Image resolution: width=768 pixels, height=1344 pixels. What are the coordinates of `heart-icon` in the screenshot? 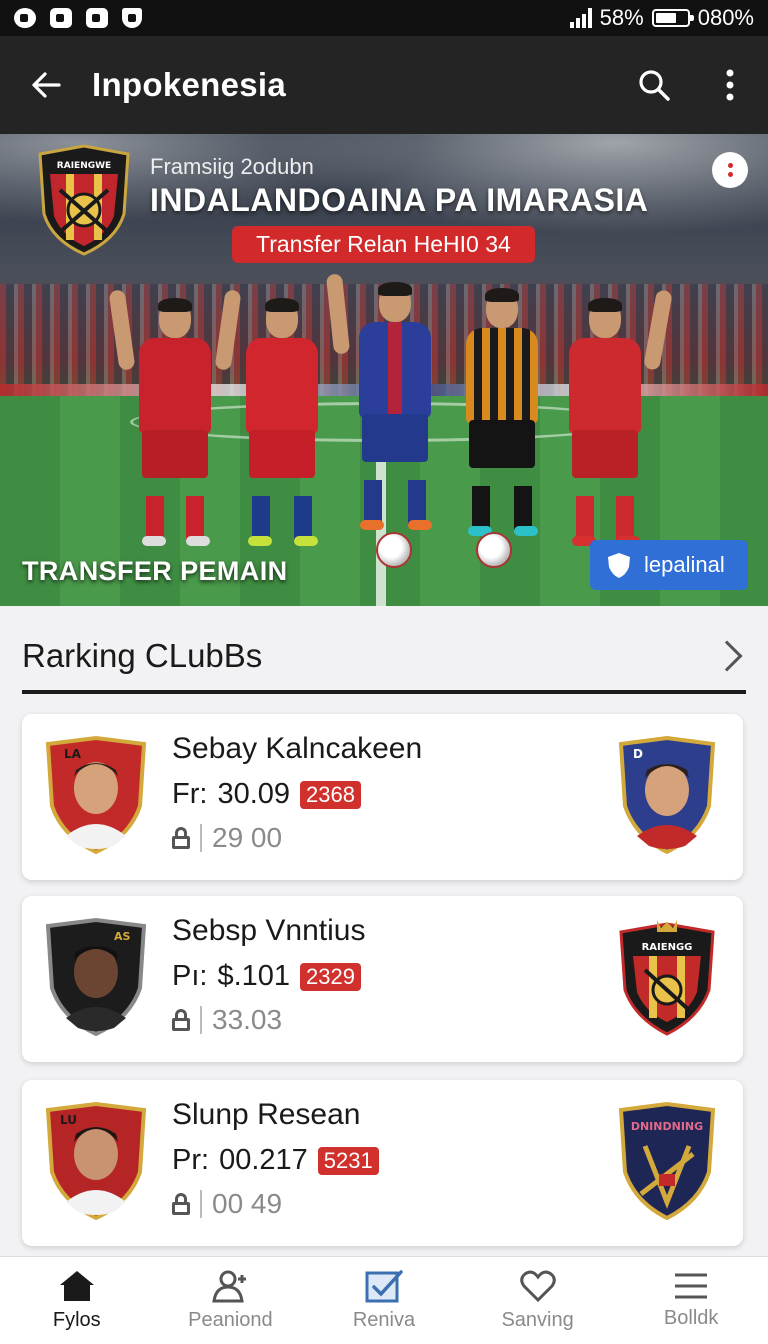 It's located at (537, 1286).